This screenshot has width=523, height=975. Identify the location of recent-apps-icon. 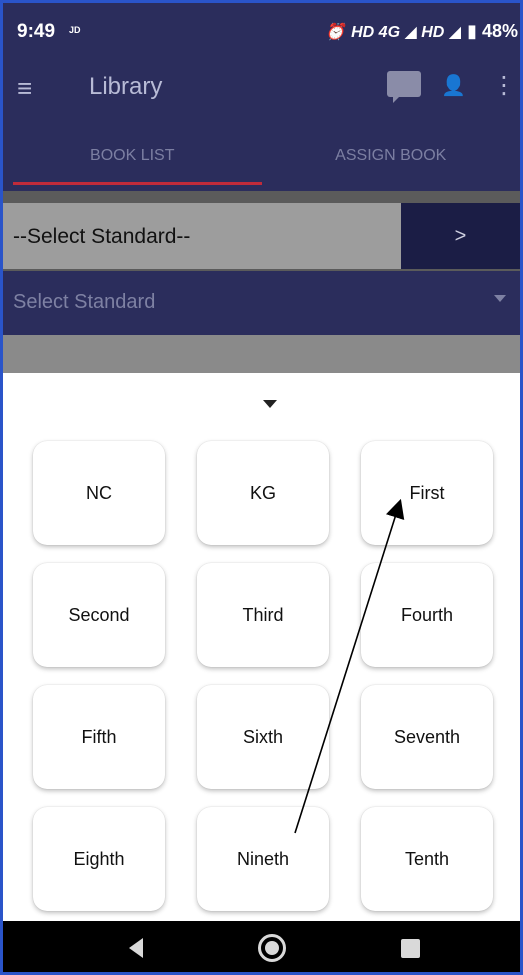
(410, 948).